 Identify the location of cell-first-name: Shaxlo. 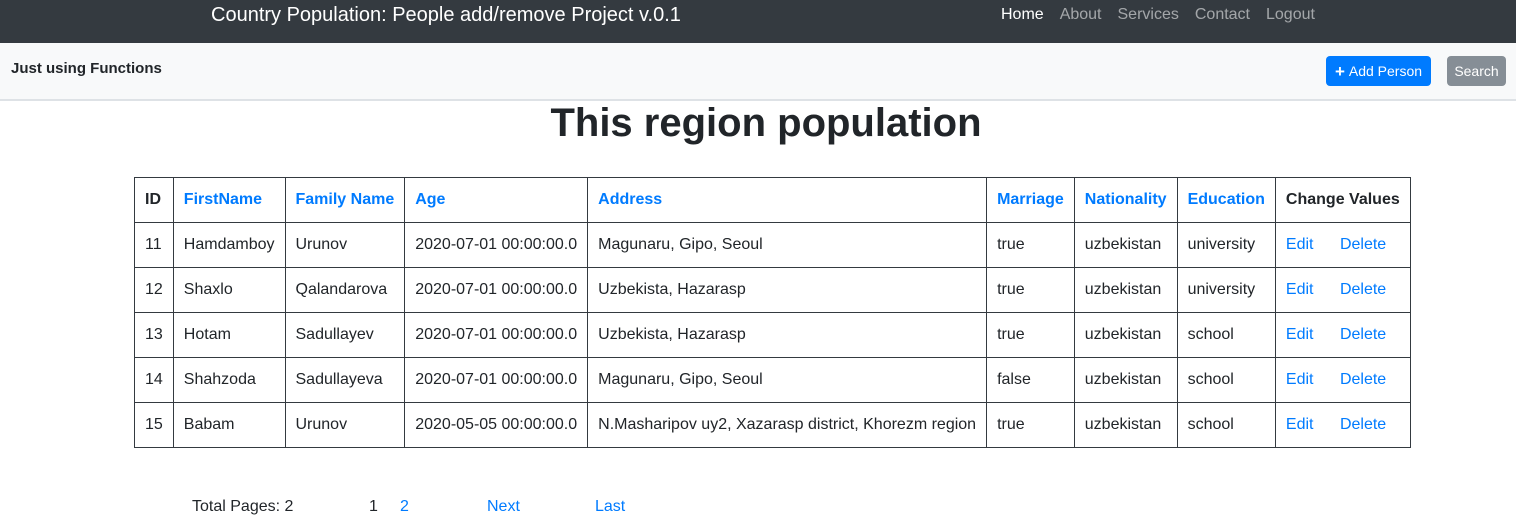
(229, 290).